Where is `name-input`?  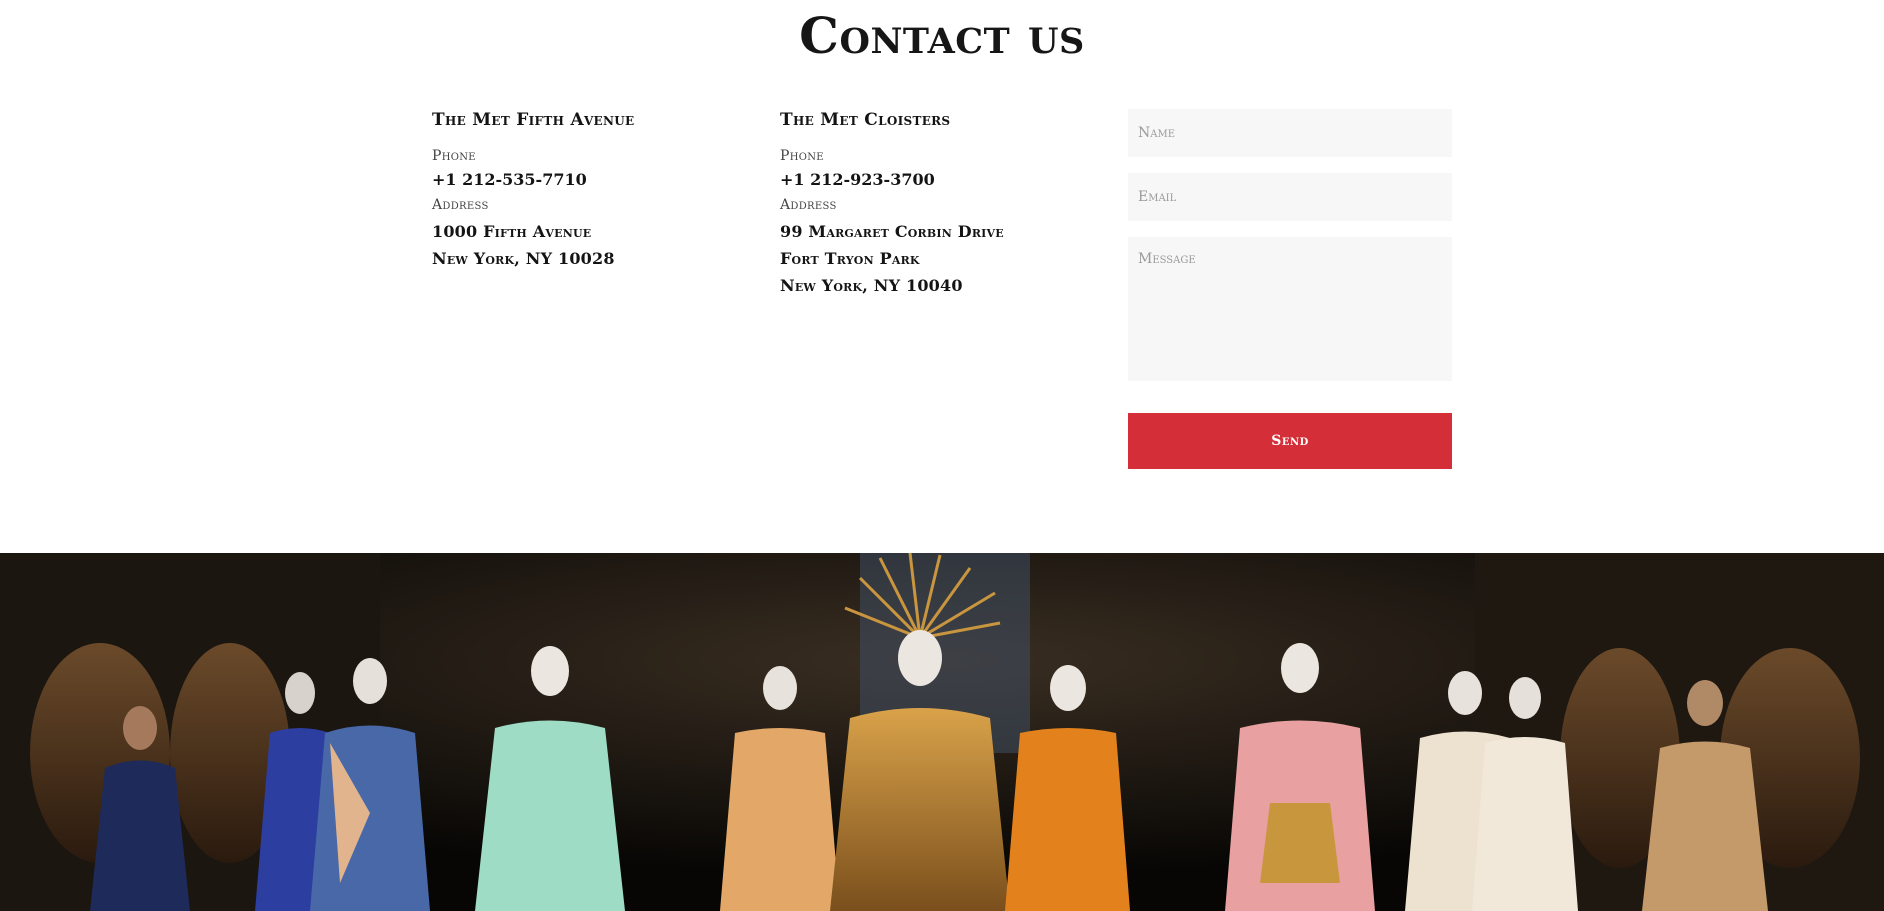 name-input is located at coordinates (1290, 133).